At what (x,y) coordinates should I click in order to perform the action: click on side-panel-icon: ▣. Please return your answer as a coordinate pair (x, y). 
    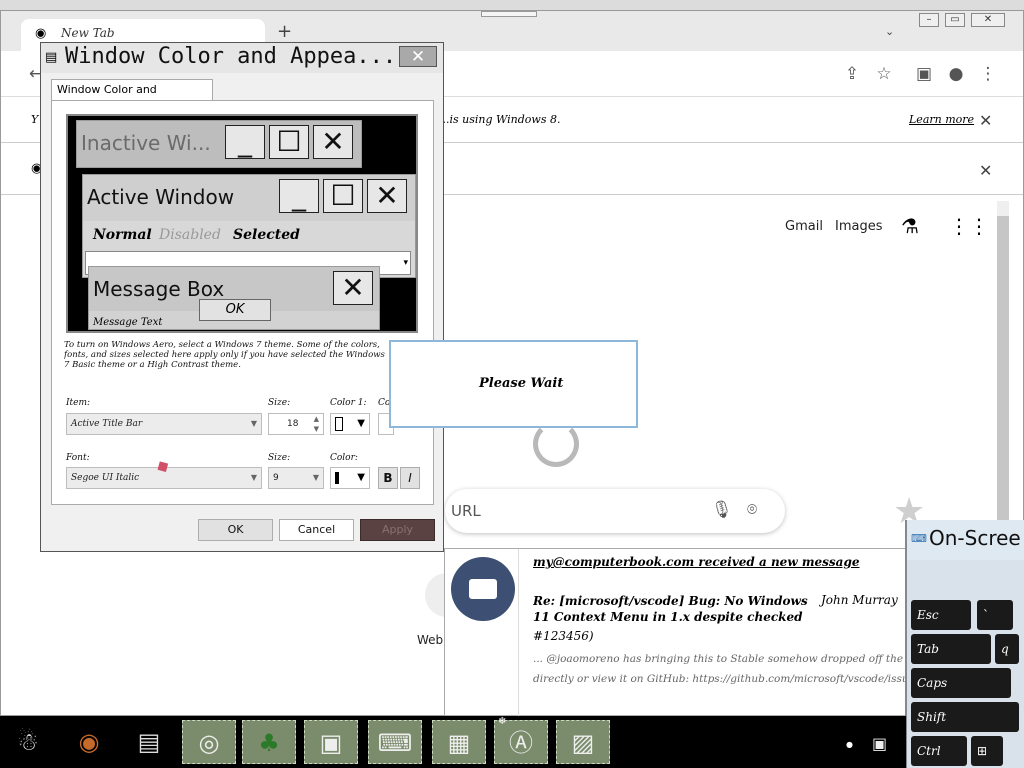
    Looking at the image, I should click on (924, 74).